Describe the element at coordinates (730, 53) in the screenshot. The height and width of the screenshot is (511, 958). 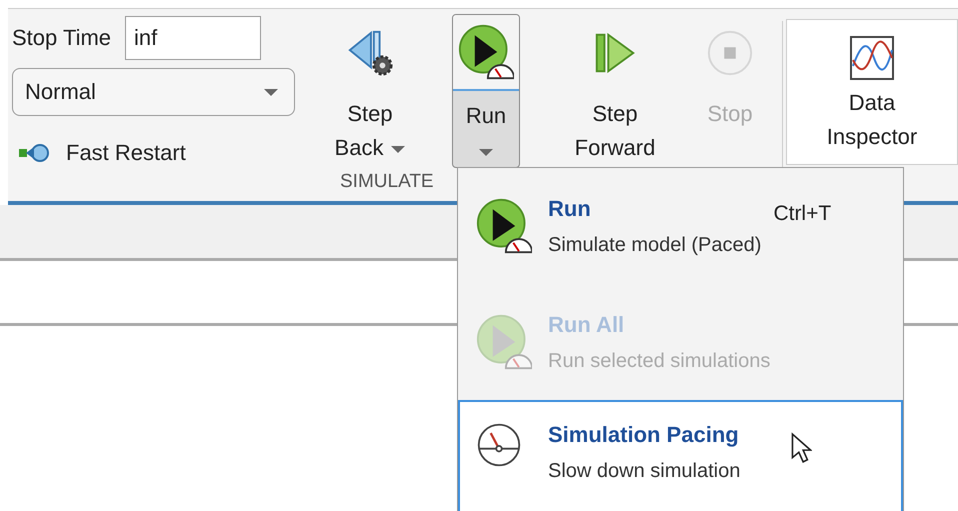
I see `stop-icon` at that location.